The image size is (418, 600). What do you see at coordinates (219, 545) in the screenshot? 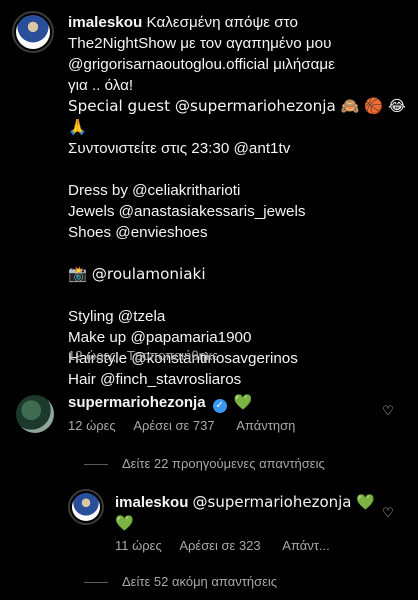
I see `reply-likes: Αρέσει σε 323` at bounding box center [219, 545].